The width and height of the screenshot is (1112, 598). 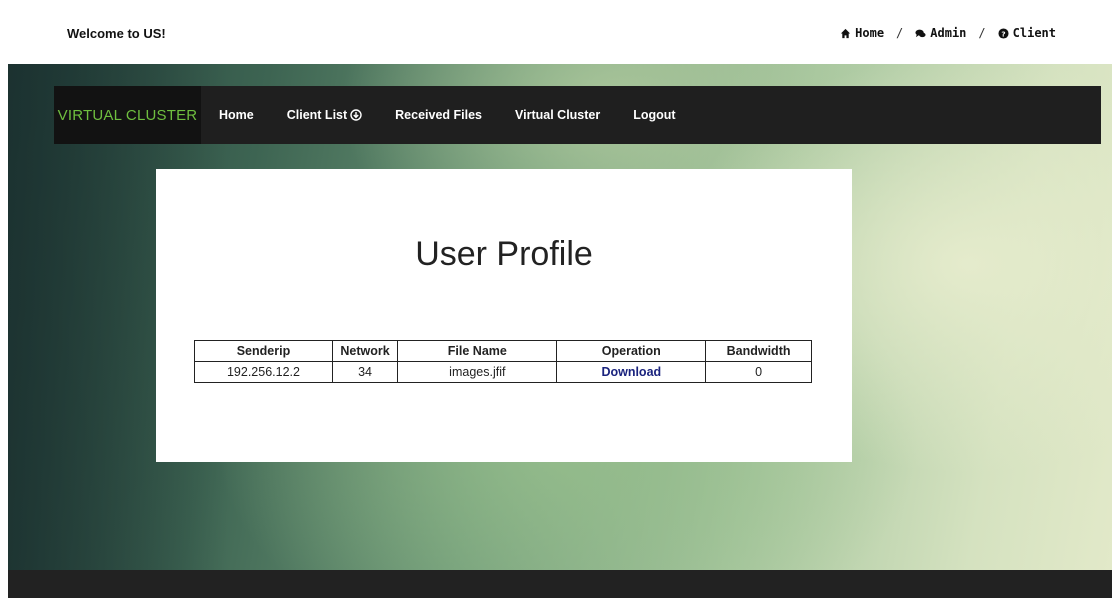 I want to click on breadcrumb-admin: Admin, so click(x=940, y=33).